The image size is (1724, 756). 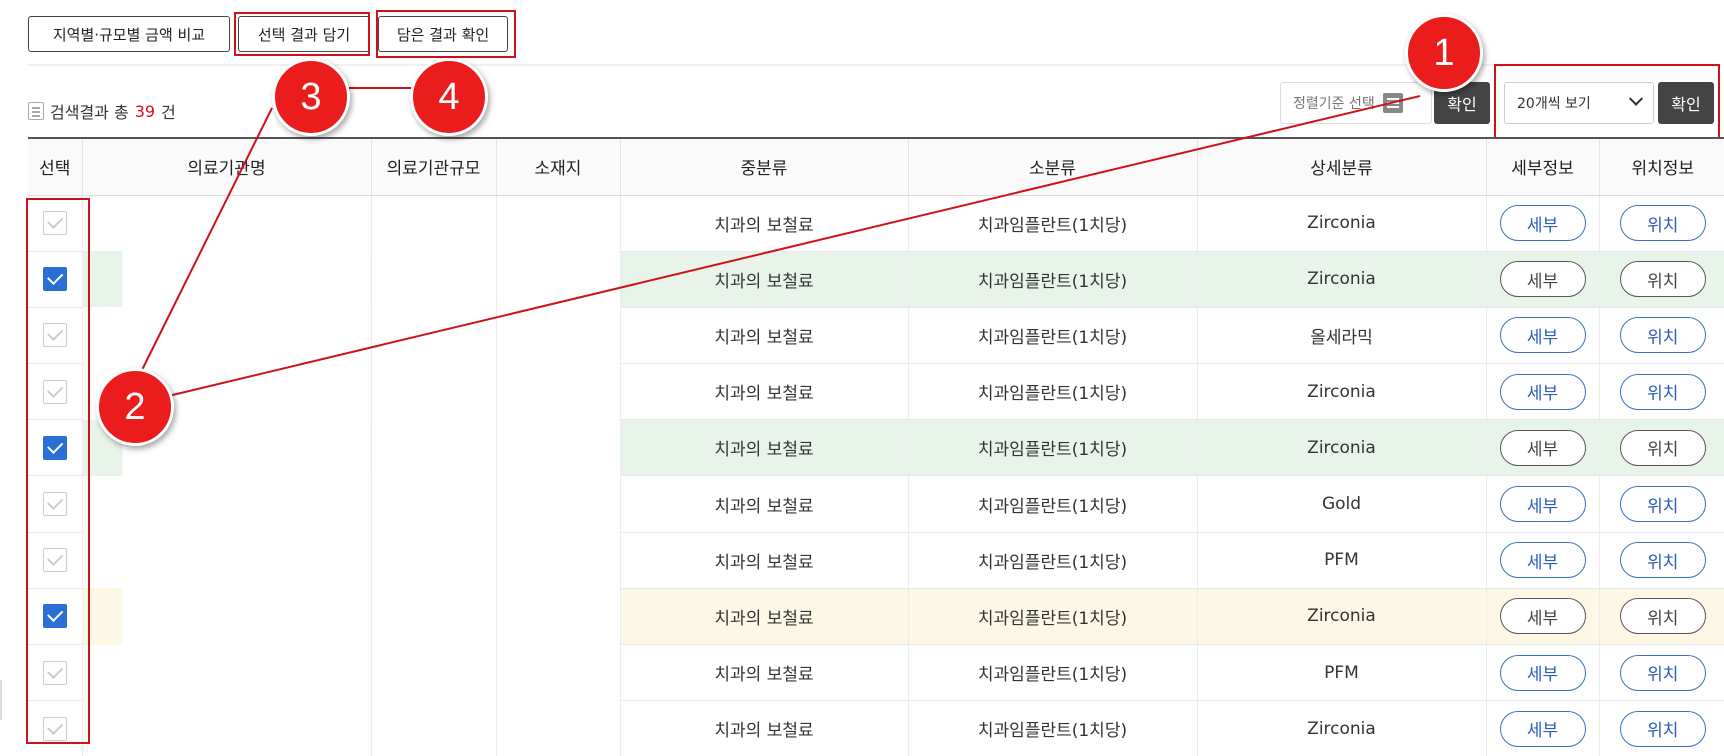 What do you see at coordinates (129, 34) in the screenshot?
I see `compare-button: 지역별·규모별 금액 비교` at bounding box center [129, 34].